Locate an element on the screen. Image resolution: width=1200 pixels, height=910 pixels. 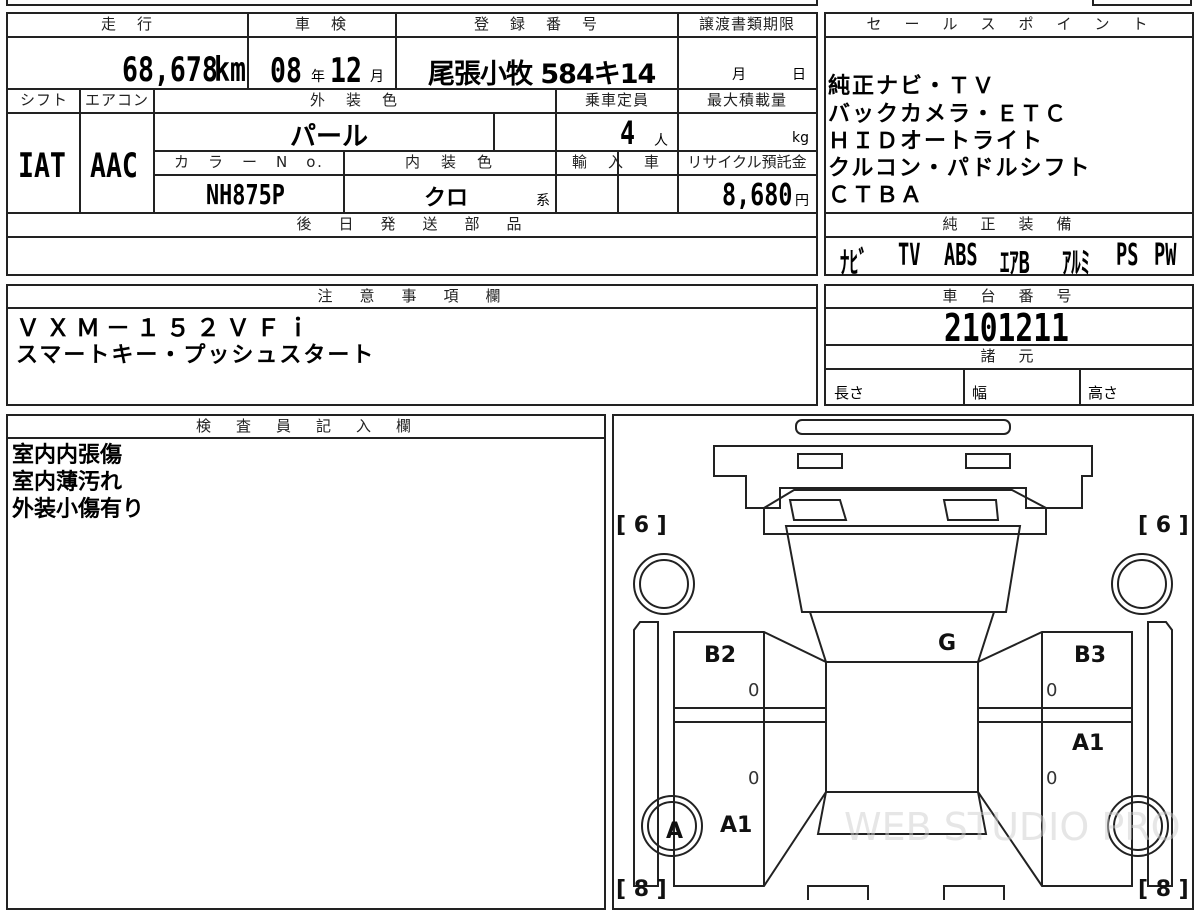
sales-point-3: ＨＩＤオートライト is located at coordinates (936, 141).